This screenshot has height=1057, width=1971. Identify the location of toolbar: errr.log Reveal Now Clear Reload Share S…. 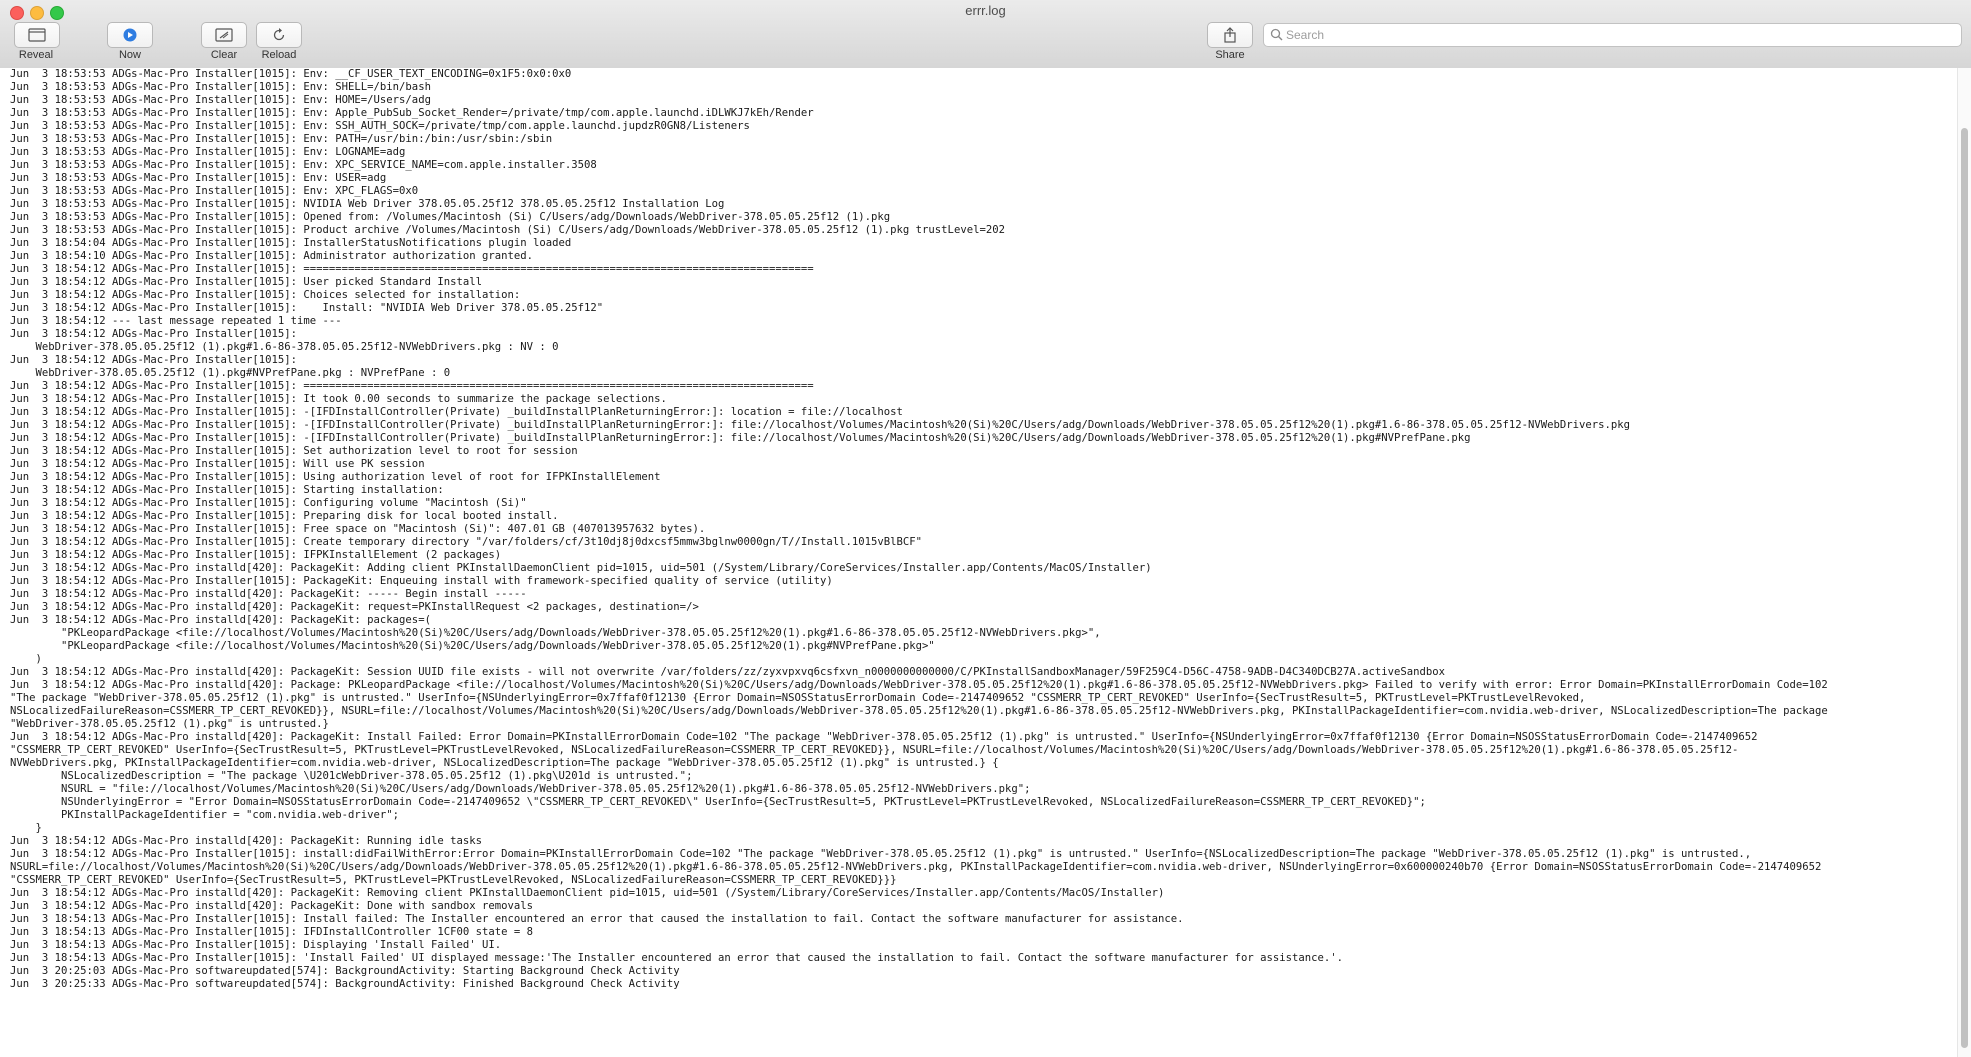
(985, 34).